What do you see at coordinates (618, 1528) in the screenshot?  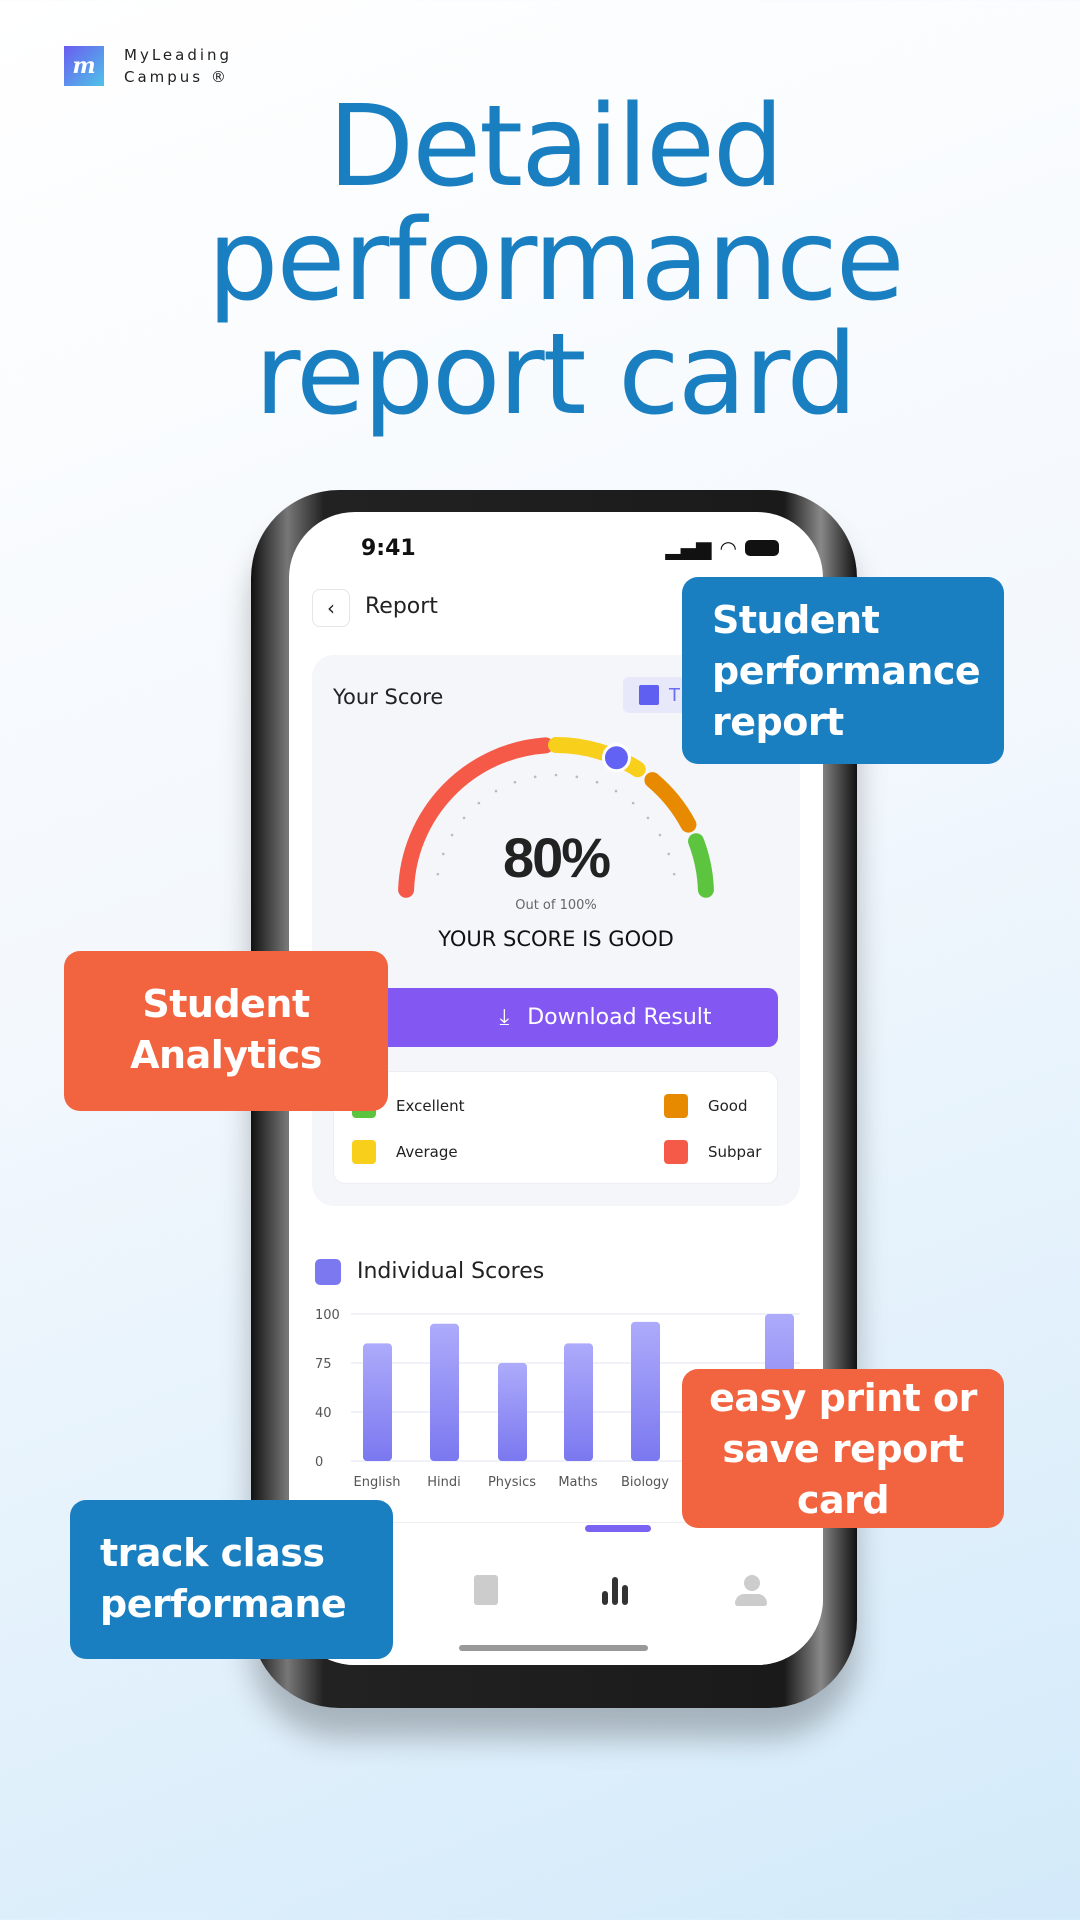 I see `active-tab-indicator` at bounding box center [618, 1528].